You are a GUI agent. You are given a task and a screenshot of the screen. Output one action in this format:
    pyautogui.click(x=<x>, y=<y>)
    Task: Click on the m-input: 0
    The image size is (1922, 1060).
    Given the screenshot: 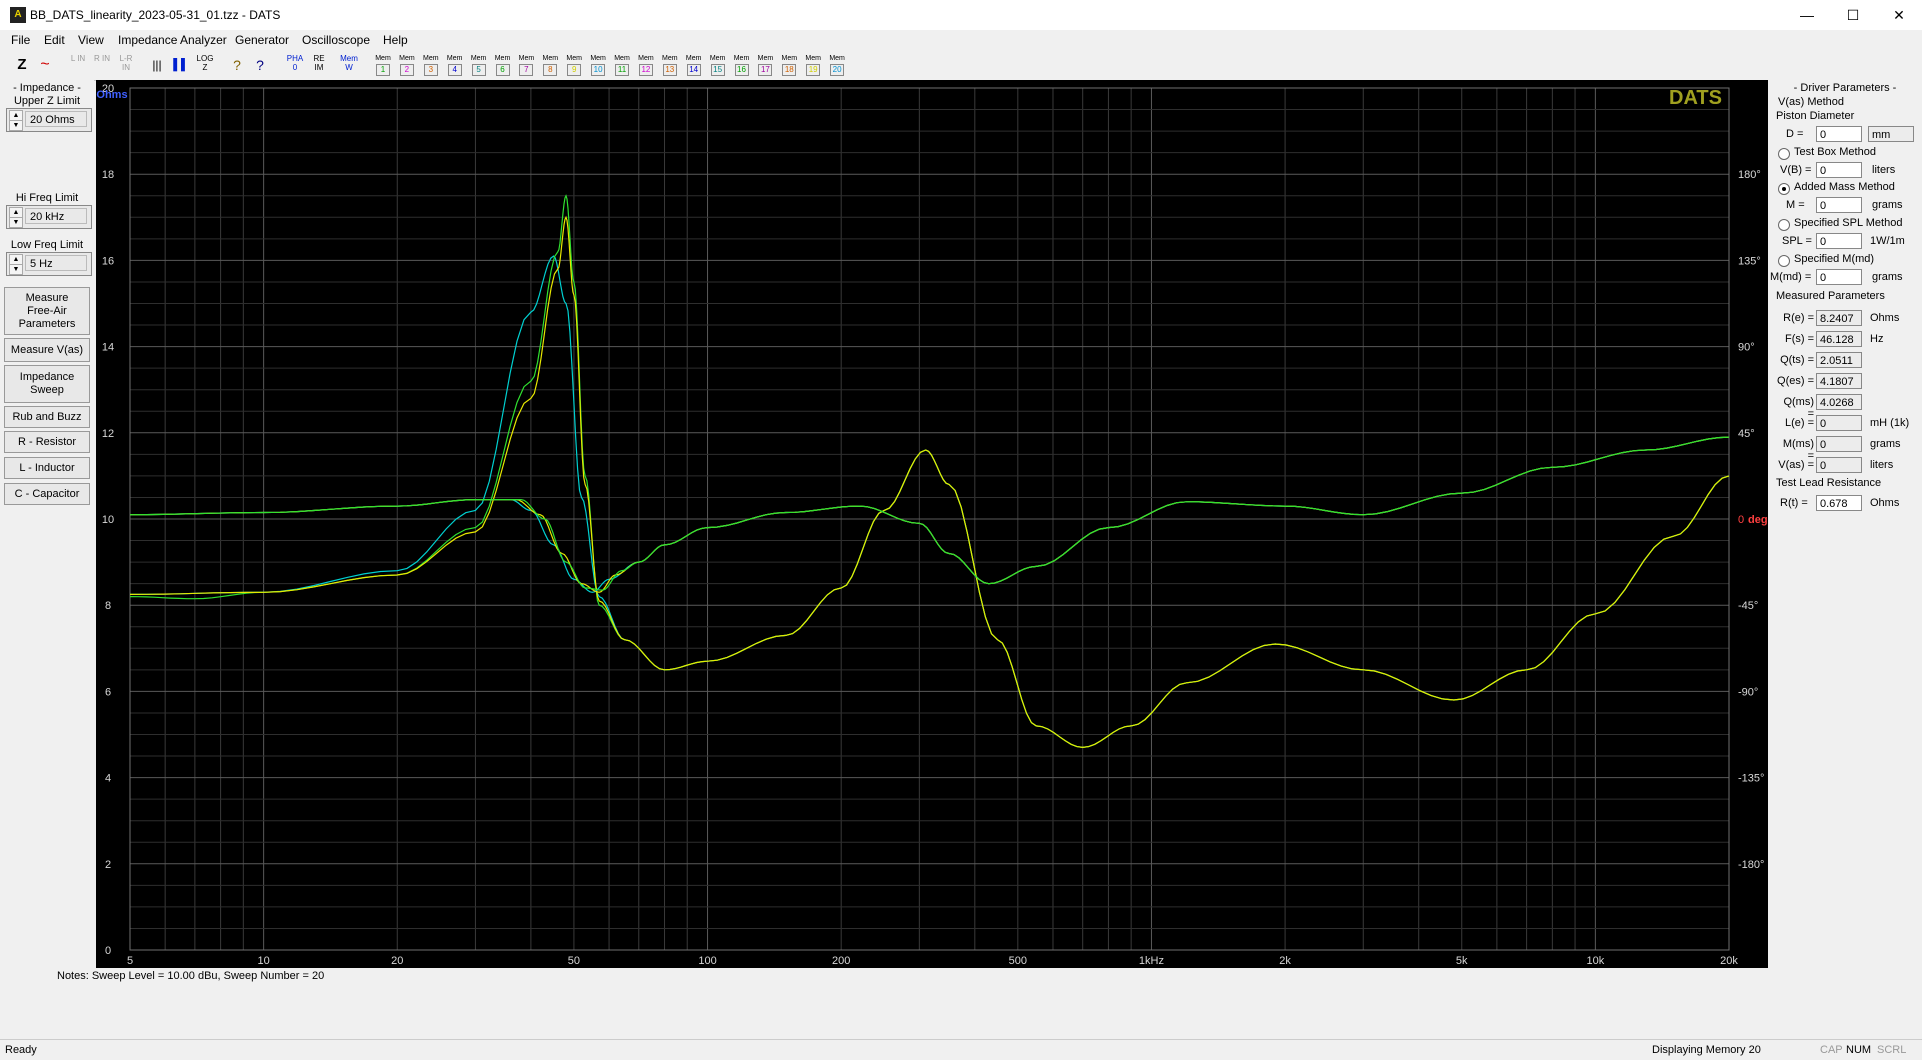 What is the action you would take?
    pyautogui.click(x=1839, y=205)
    